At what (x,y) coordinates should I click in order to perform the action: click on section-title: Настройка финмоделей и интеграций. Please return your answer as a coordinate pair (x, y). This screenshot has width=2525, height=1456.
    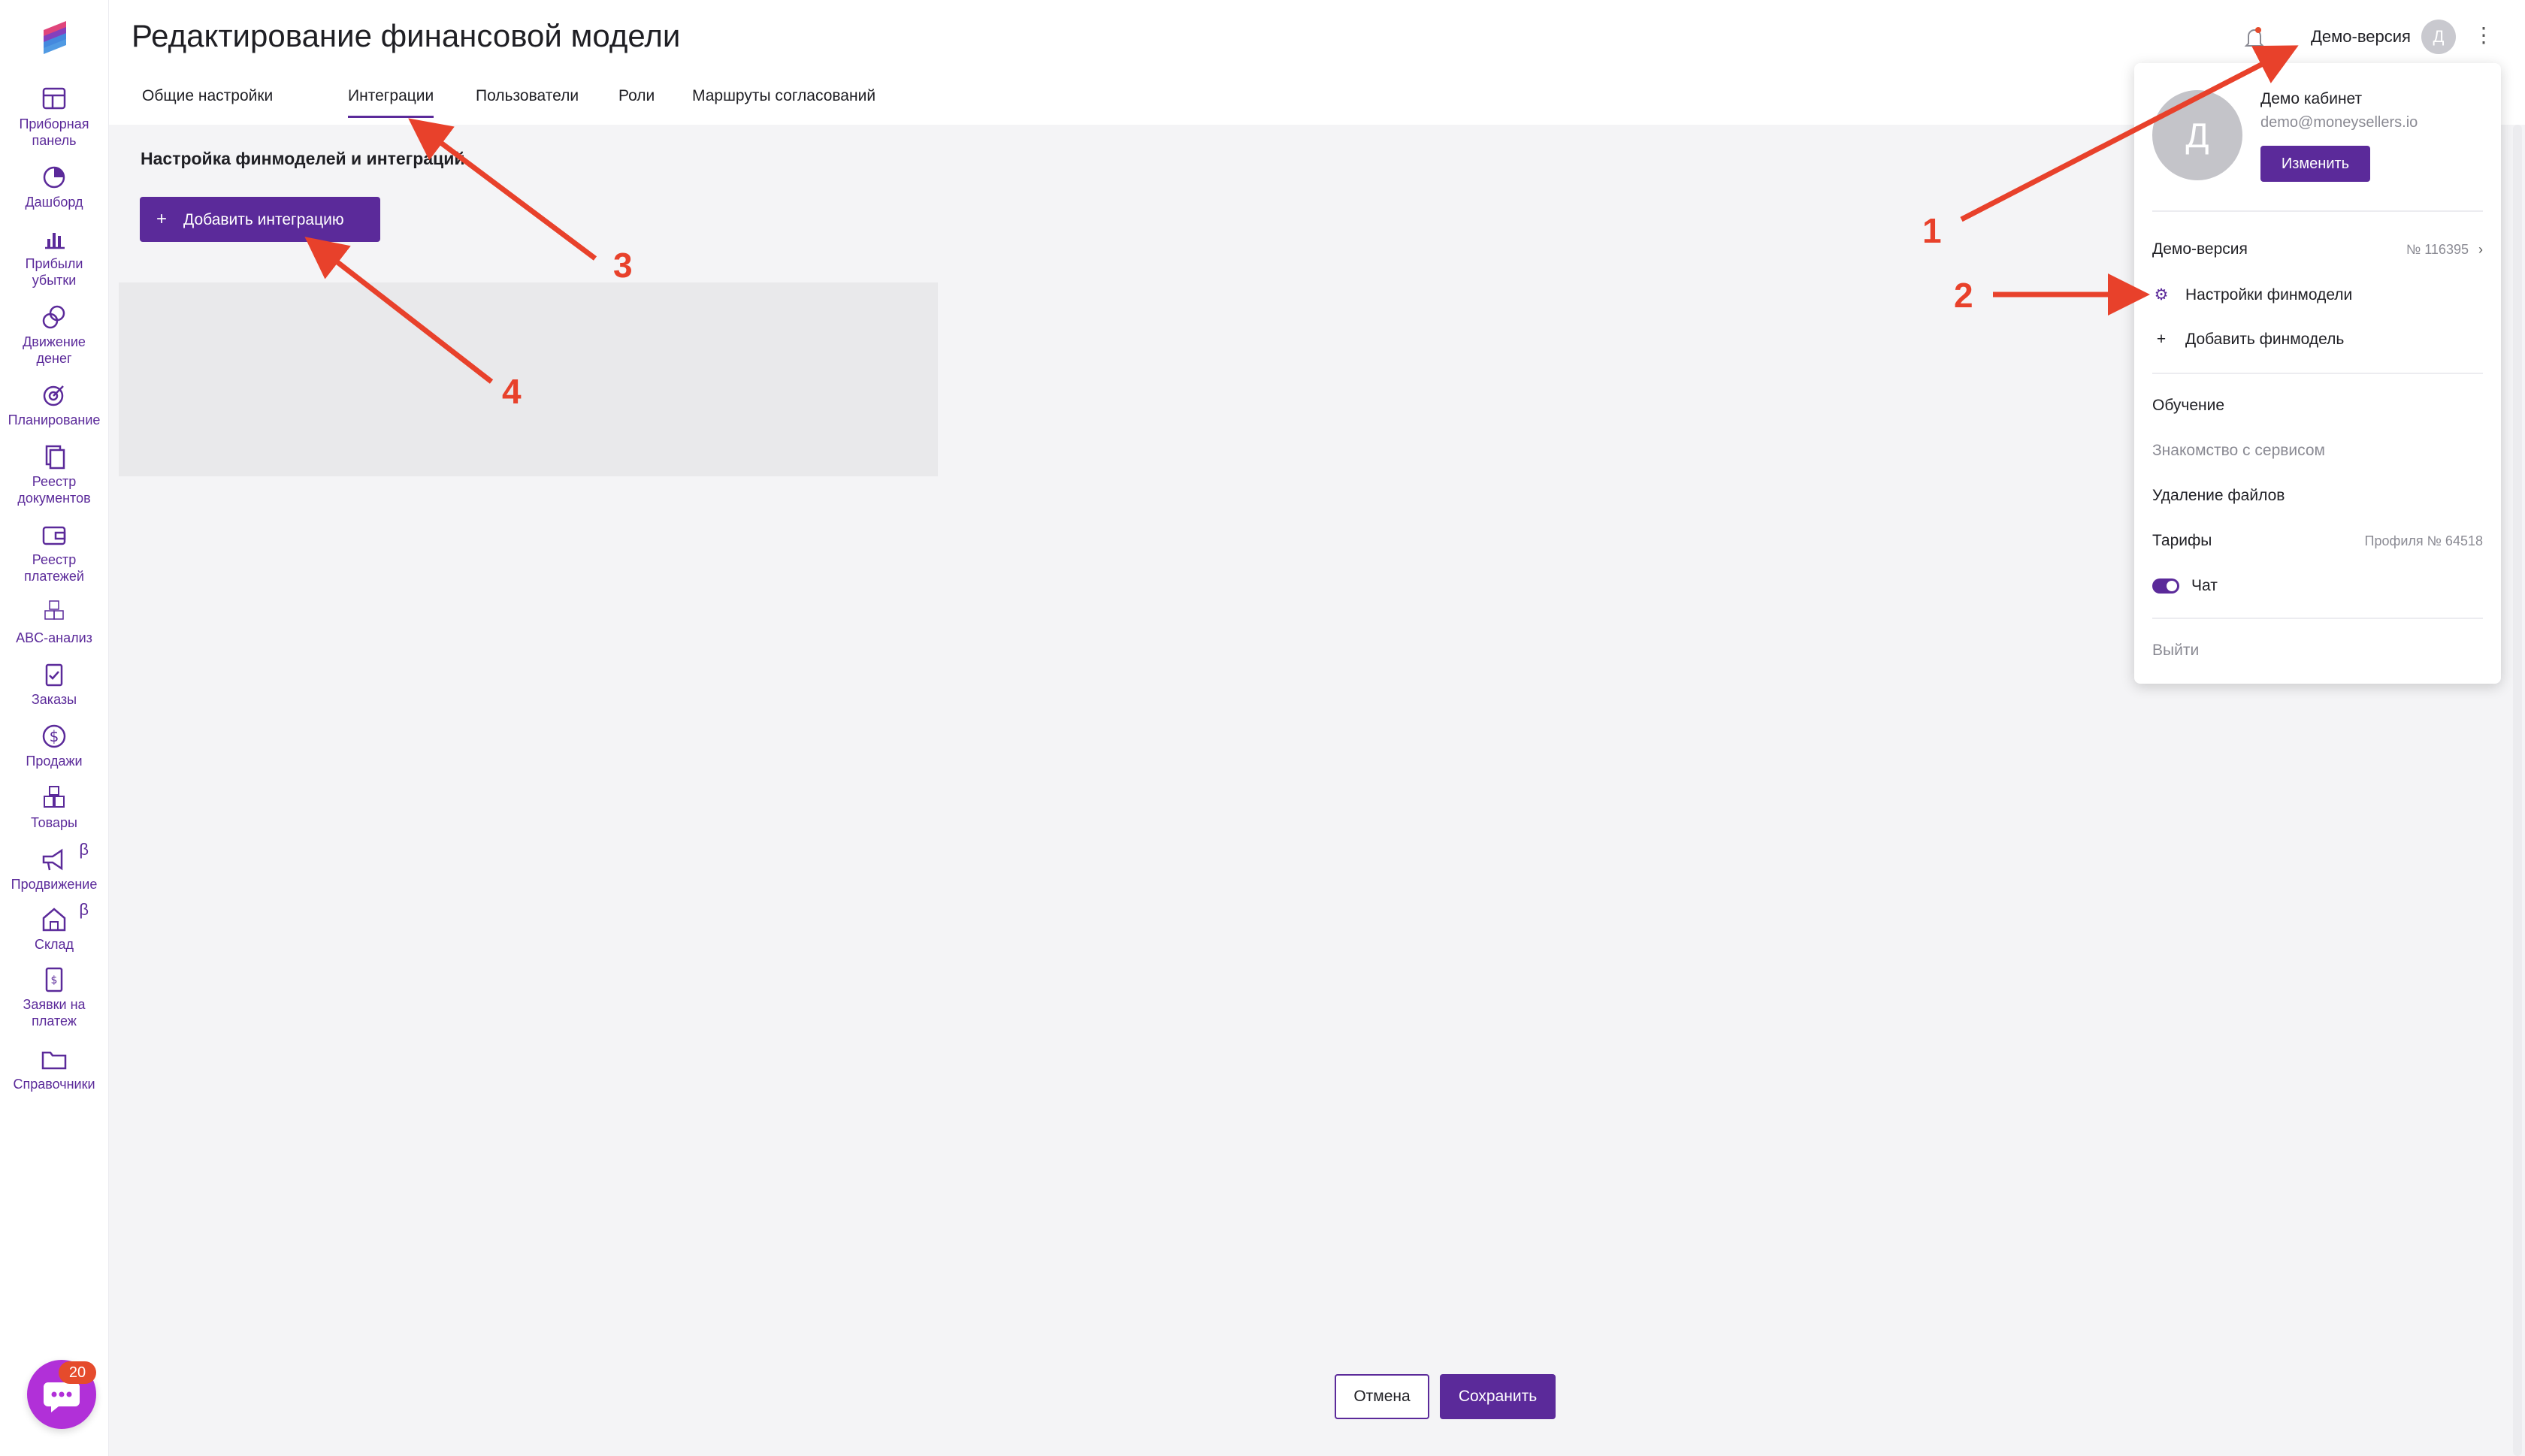
    Looking at the image, I should click on (303, 158).